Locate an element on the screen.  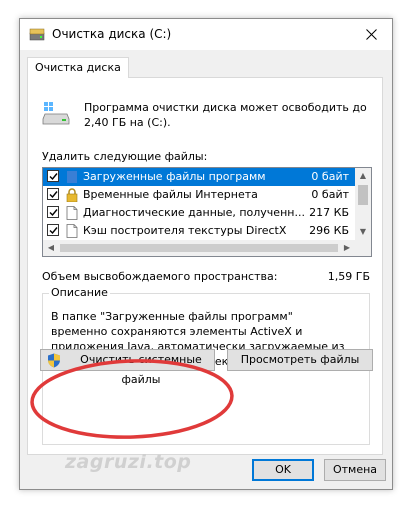
horizontal-scrollbar: ◀ ▶ is located at coordinates (207, 248).